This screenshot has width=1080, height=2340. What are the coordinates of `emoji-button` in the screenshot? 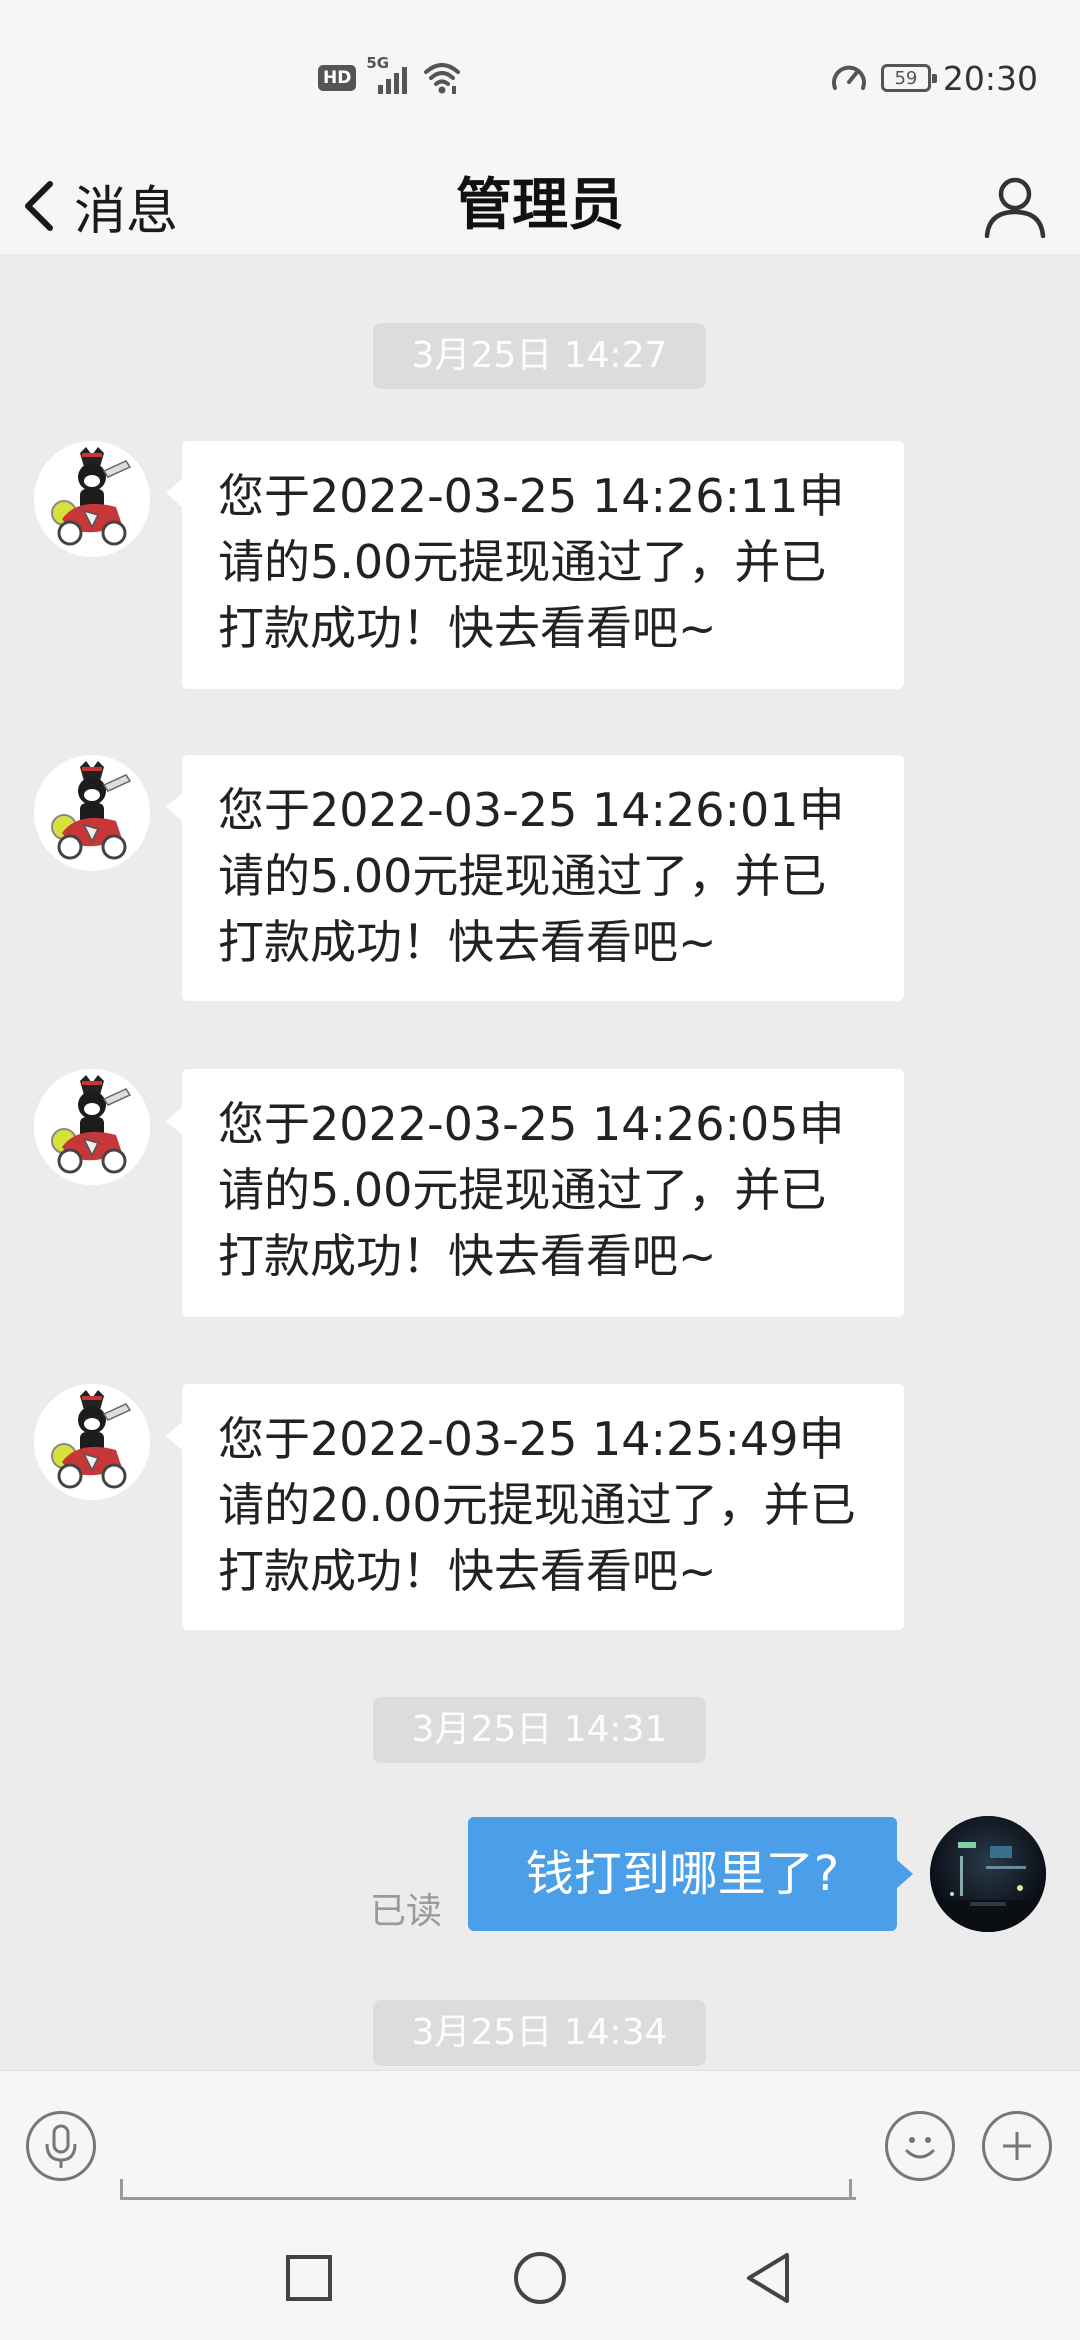 It's located at (920, 2146).